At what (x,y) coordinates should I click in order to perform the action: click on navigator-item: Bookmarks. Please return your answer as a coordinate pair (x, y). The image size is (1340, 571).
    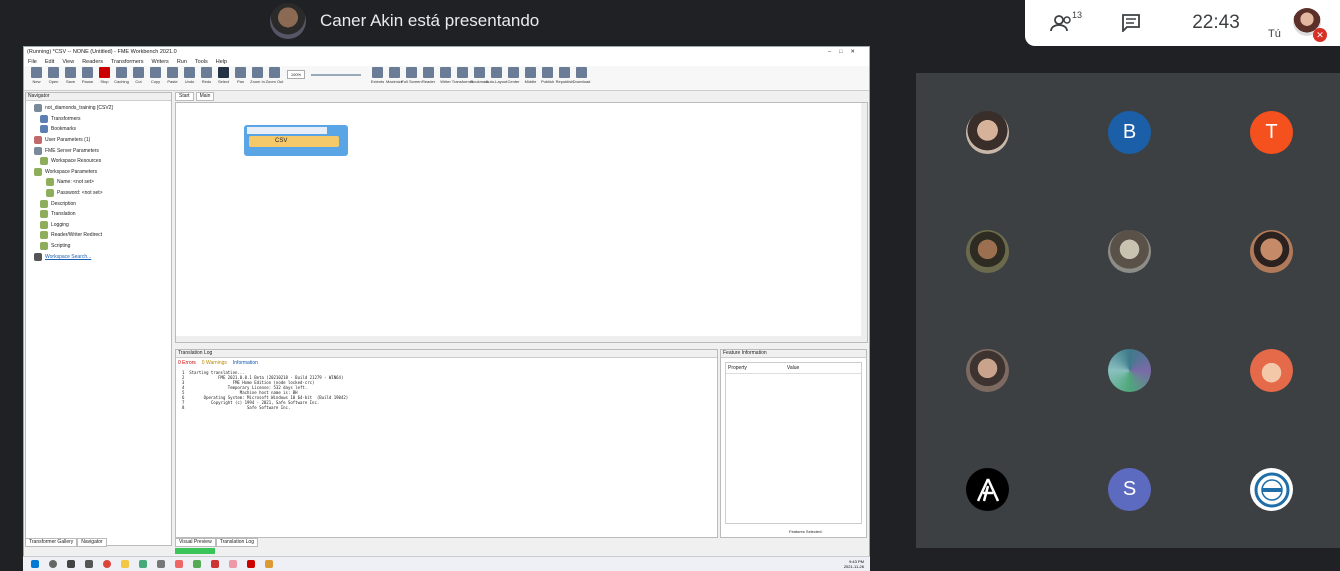
    Looking at the image, I should click on (100, 129).